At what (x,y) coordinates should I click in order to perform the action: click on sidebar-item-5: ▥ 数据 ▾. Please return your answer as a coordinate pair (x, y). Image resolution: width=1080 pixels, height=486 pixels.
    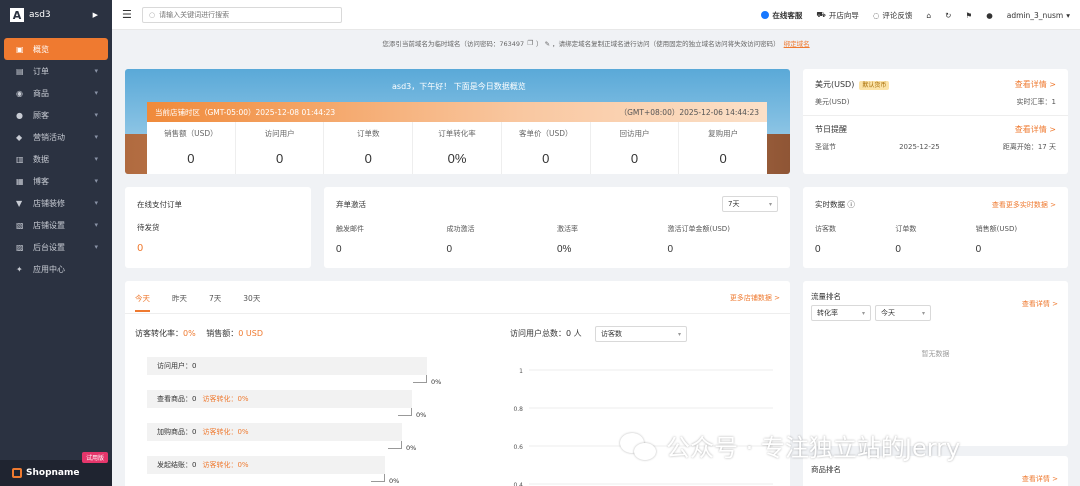
    Looking at the image, I should click on (56, 159).